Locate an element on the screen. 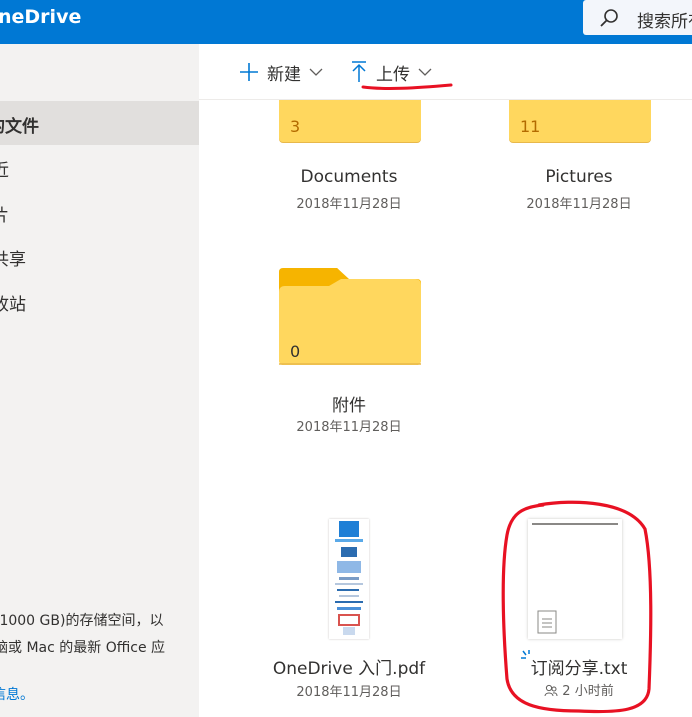 The height and width of the screenshot is (717, 692). red-circle-annotation is located at coordinates (577, 607).